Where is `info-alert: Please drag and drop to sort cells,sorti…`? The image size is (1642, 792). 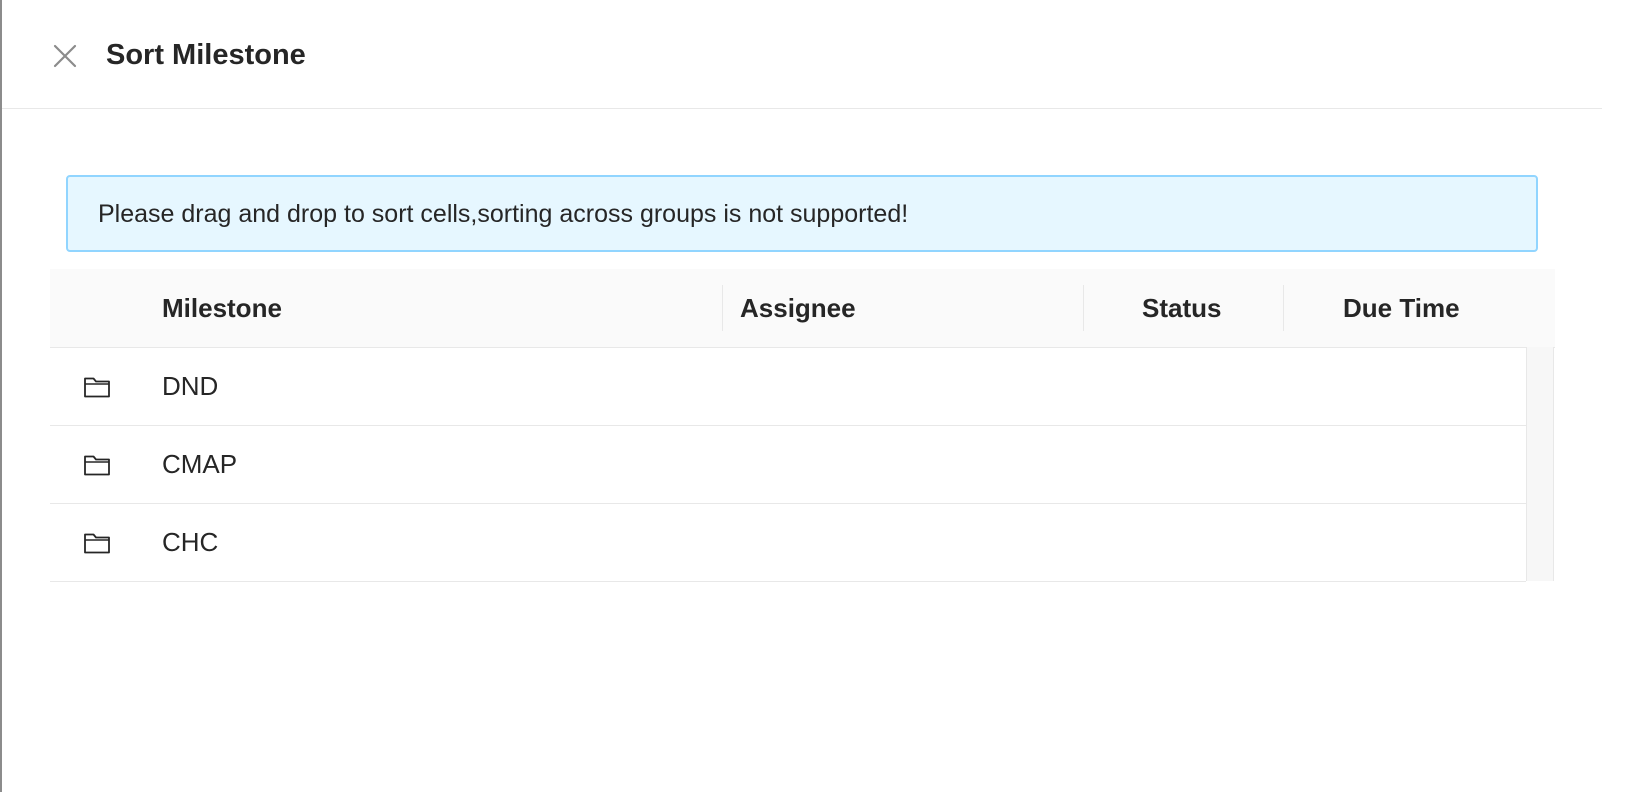
info-alert: Please drag and drop to sort cells,sorti… is located at coordinates (802, 213).